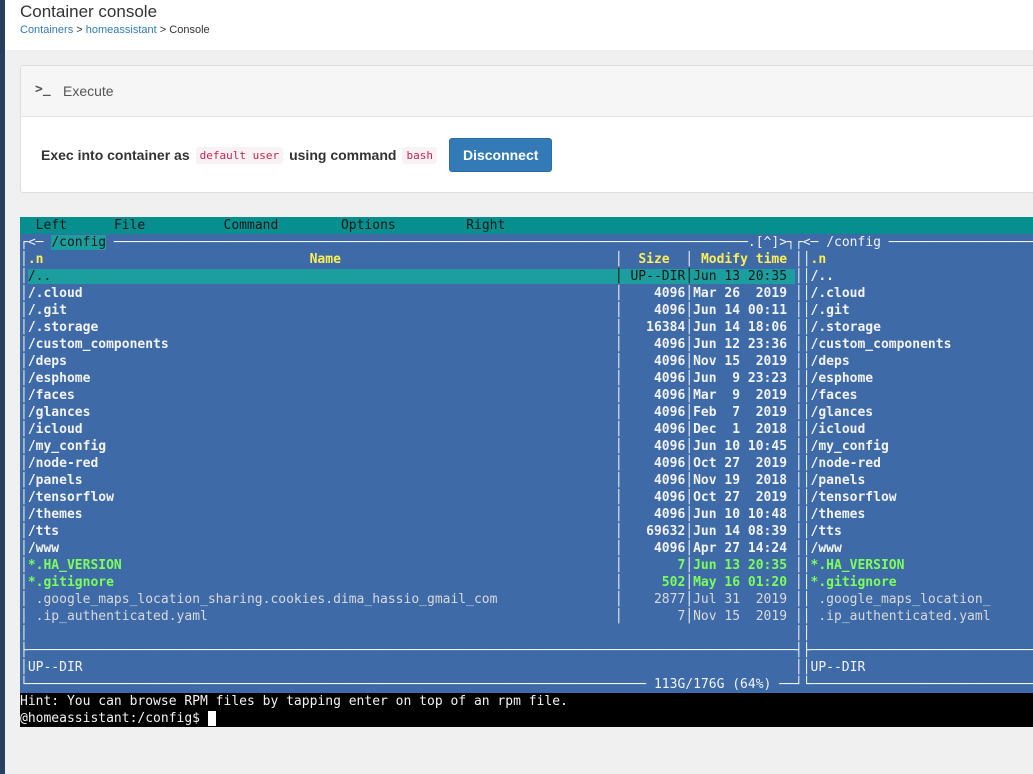  I want to click on right-file-name: /faces, so click(834, 395).